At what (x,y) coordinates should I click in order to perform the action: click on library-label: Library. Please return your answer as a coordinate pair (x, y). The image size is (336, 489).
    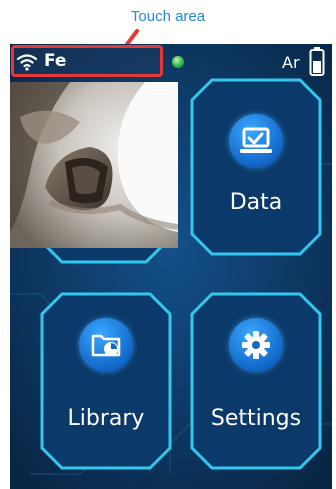
    Looking at the image, I should click on (106, 418).